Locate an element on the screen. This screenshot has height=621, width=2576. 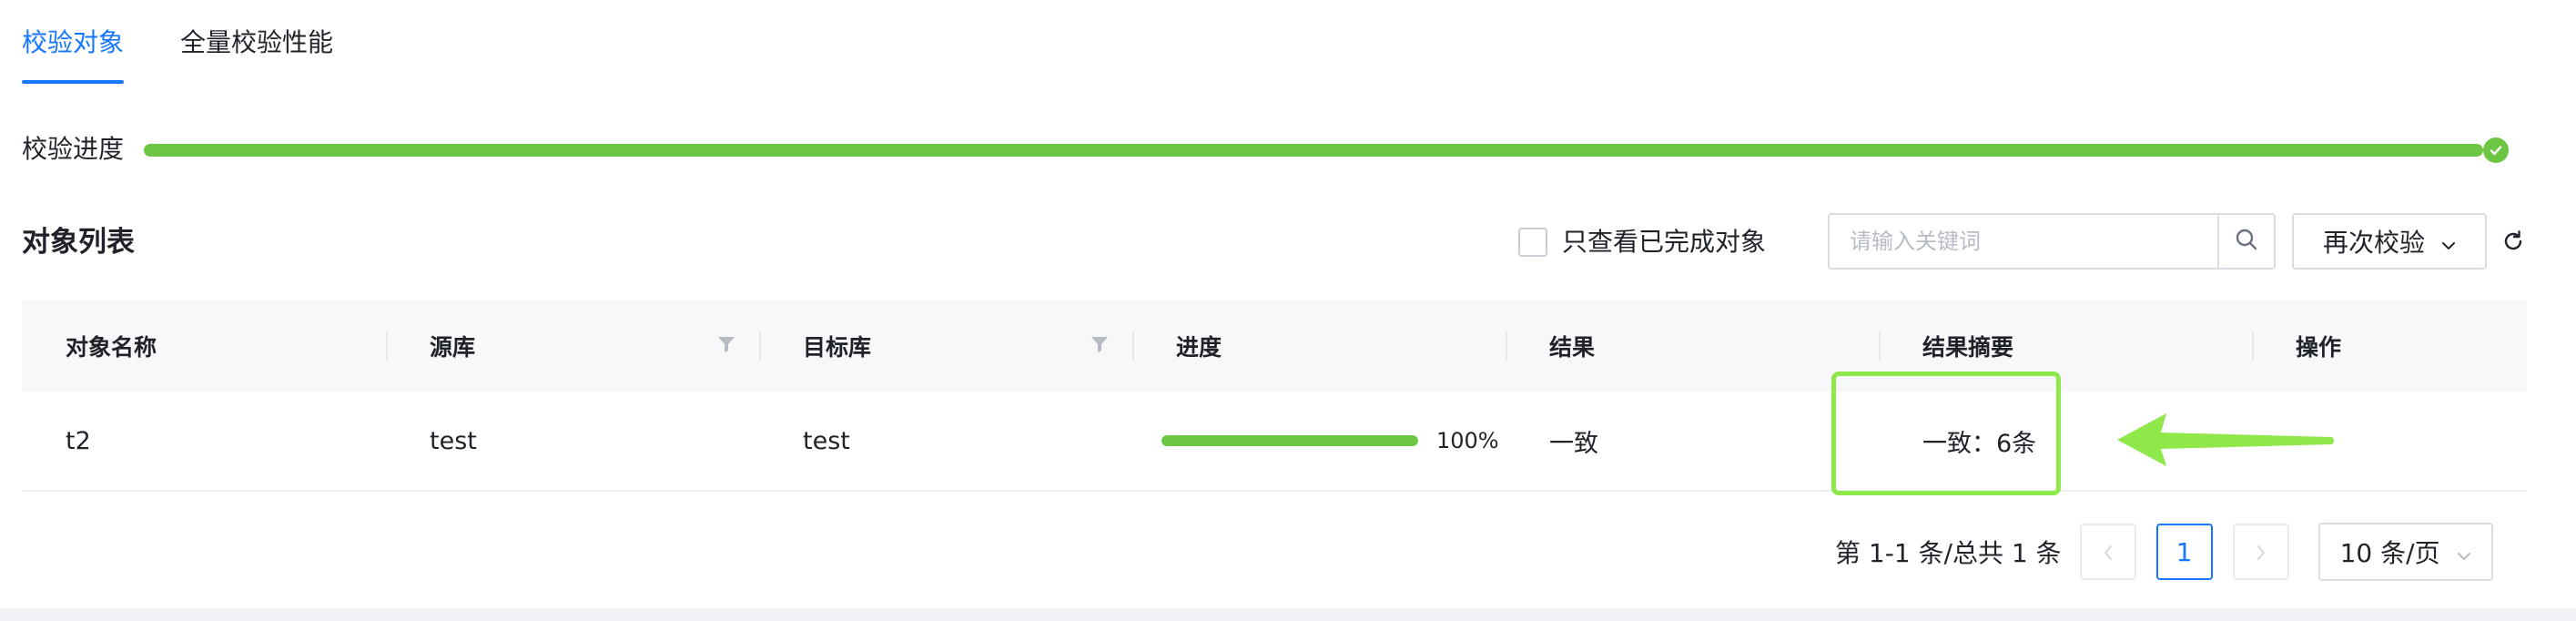
completed-only-label: 只查看已完成对象 is located at coordinates (1664, 242).